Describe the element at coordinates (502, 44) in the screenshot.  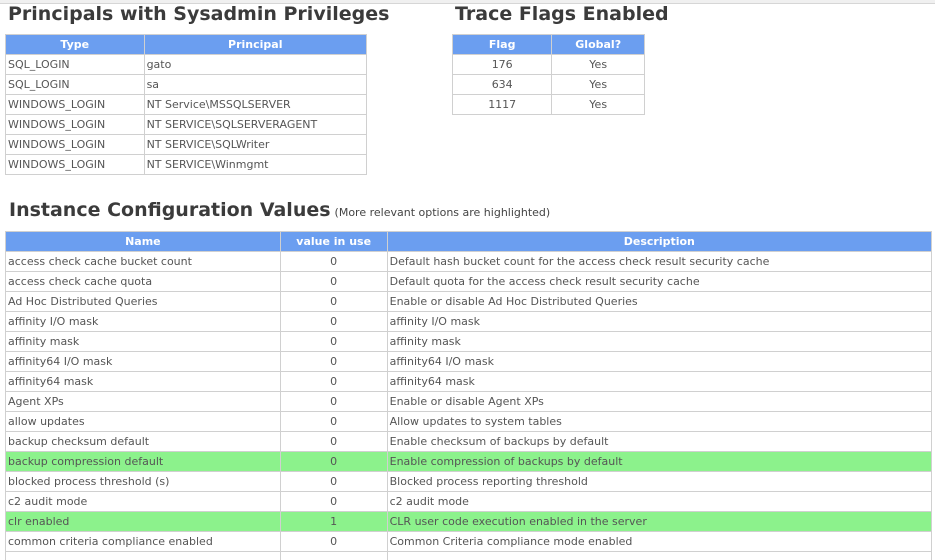
I see `trace-col-flag: Flag` at that location.